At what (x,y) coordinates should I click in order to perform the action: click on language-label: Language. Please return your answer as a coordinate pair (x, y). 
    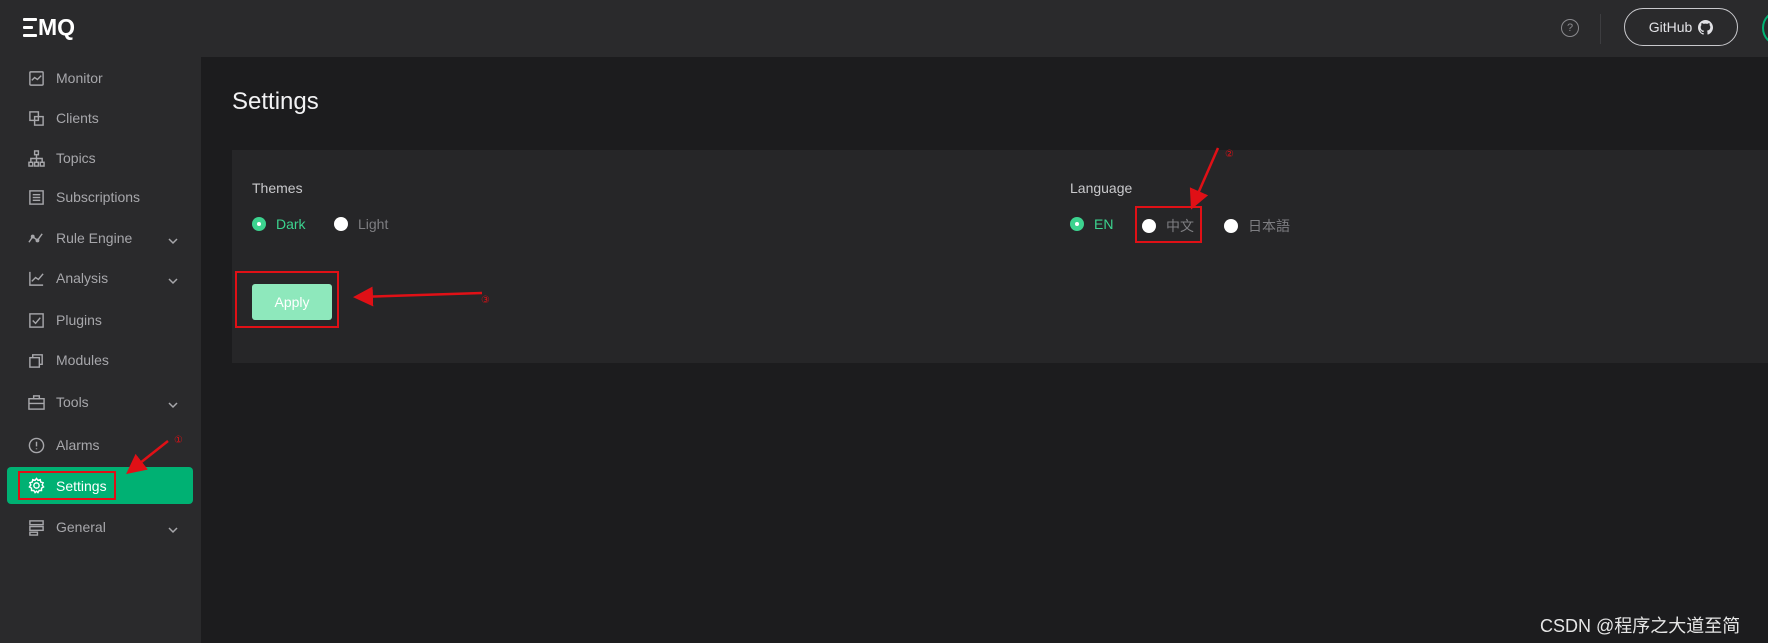
    Looking at the image, I should click on (1101, 188).